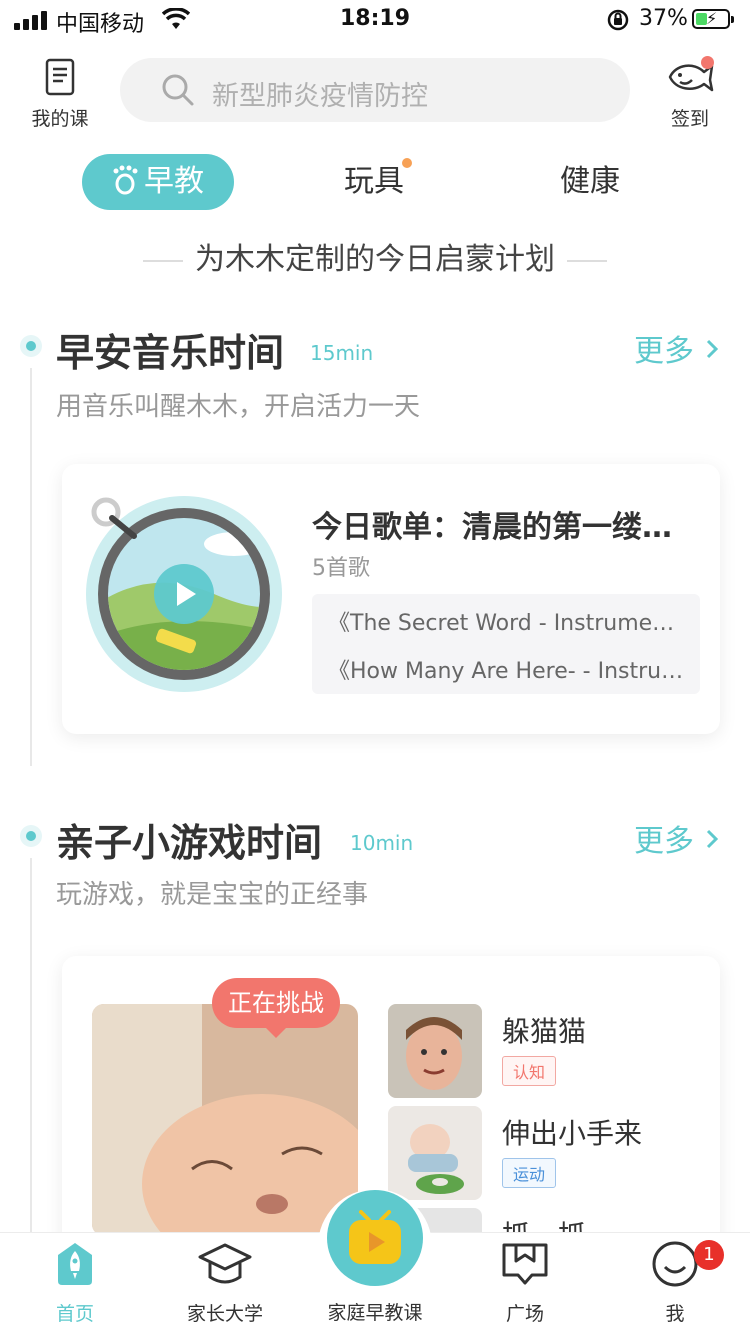 Image resolution: width=750 pixels, height=1334 pixels. What do you see at coordinates (375, 256) in the screenshot?
I see `plan-title: 为木木定制的今日启蒙计划` at bounding box center [375, 256].